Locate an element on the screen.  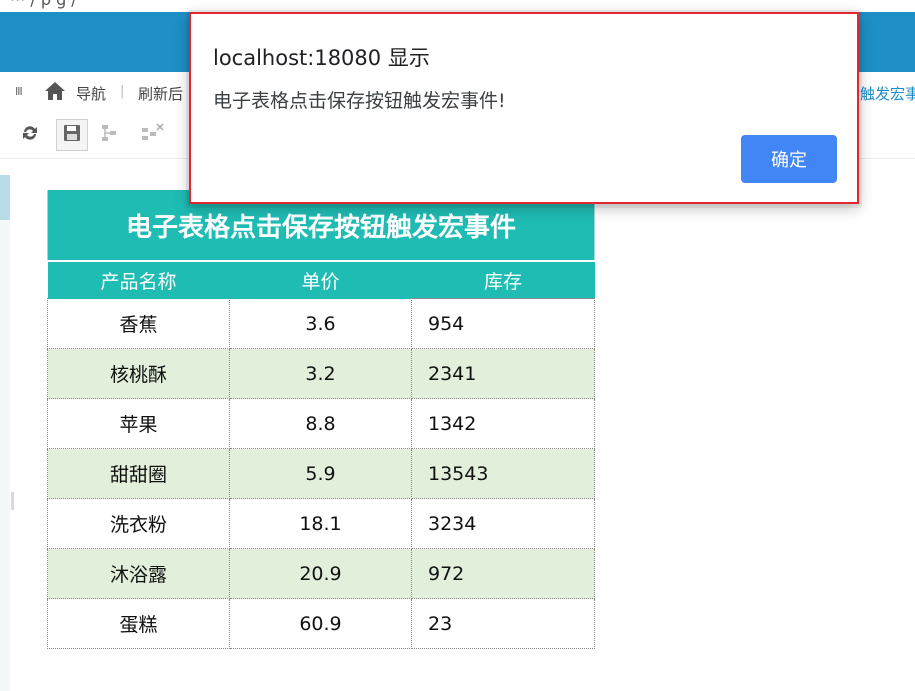
cell-stock: 1342 is located at coordinates (503, 423).